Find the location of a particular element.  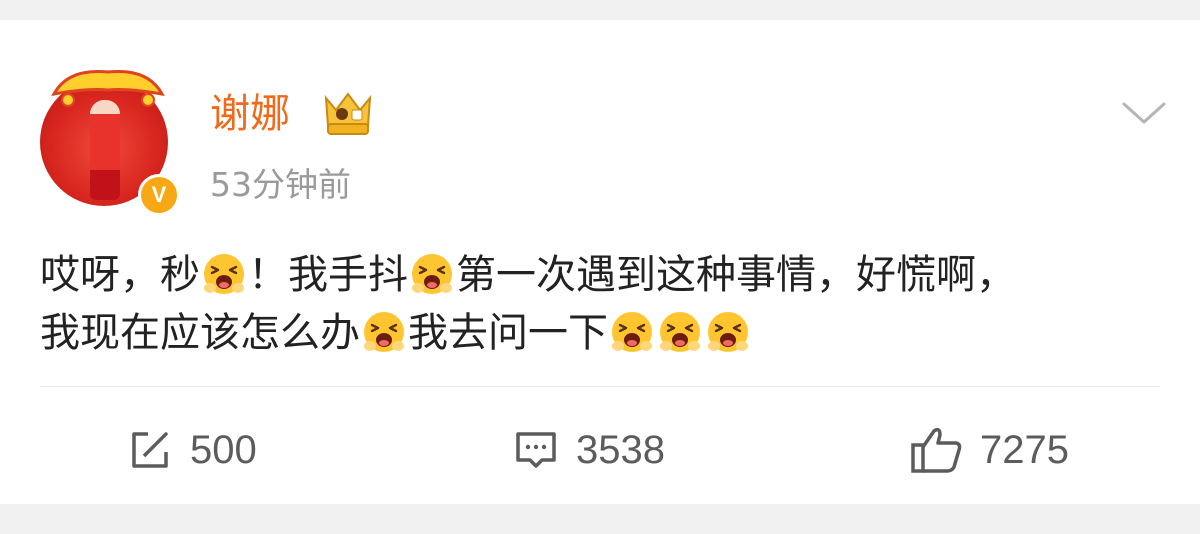

avatar: V is located at coordinates (110, 140).